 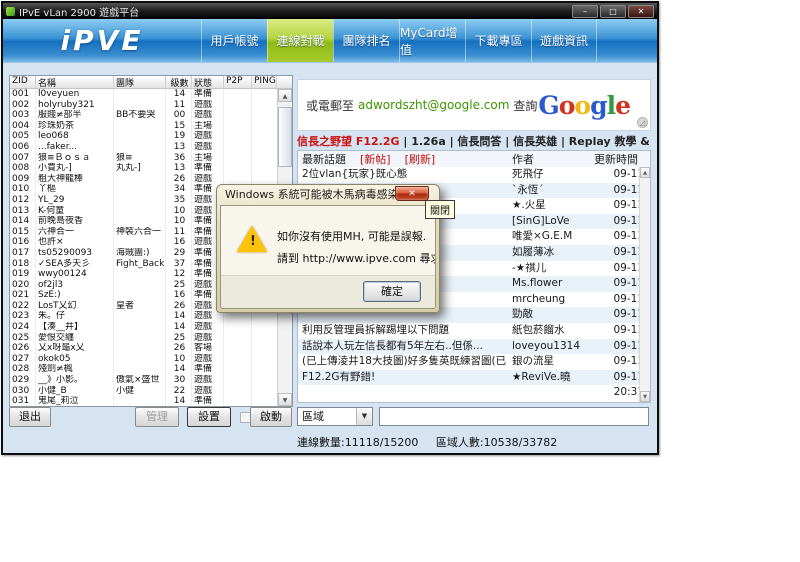 I want to click on player-cell-zid: 005, so click(x=23, y=136).